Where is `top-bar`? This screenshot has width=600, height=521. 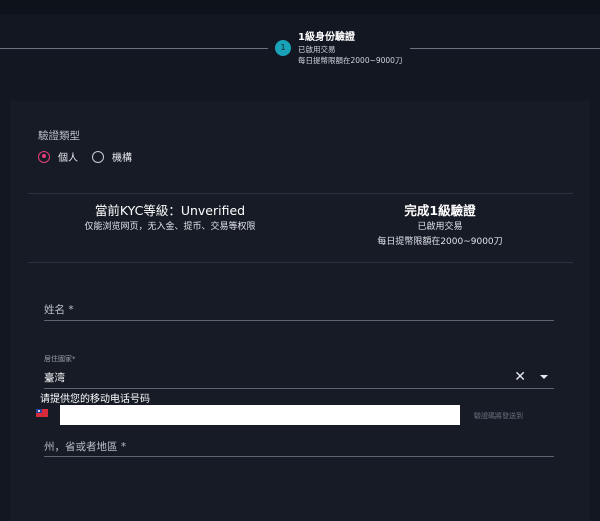 top-bar is located at coordinates (300, 7).